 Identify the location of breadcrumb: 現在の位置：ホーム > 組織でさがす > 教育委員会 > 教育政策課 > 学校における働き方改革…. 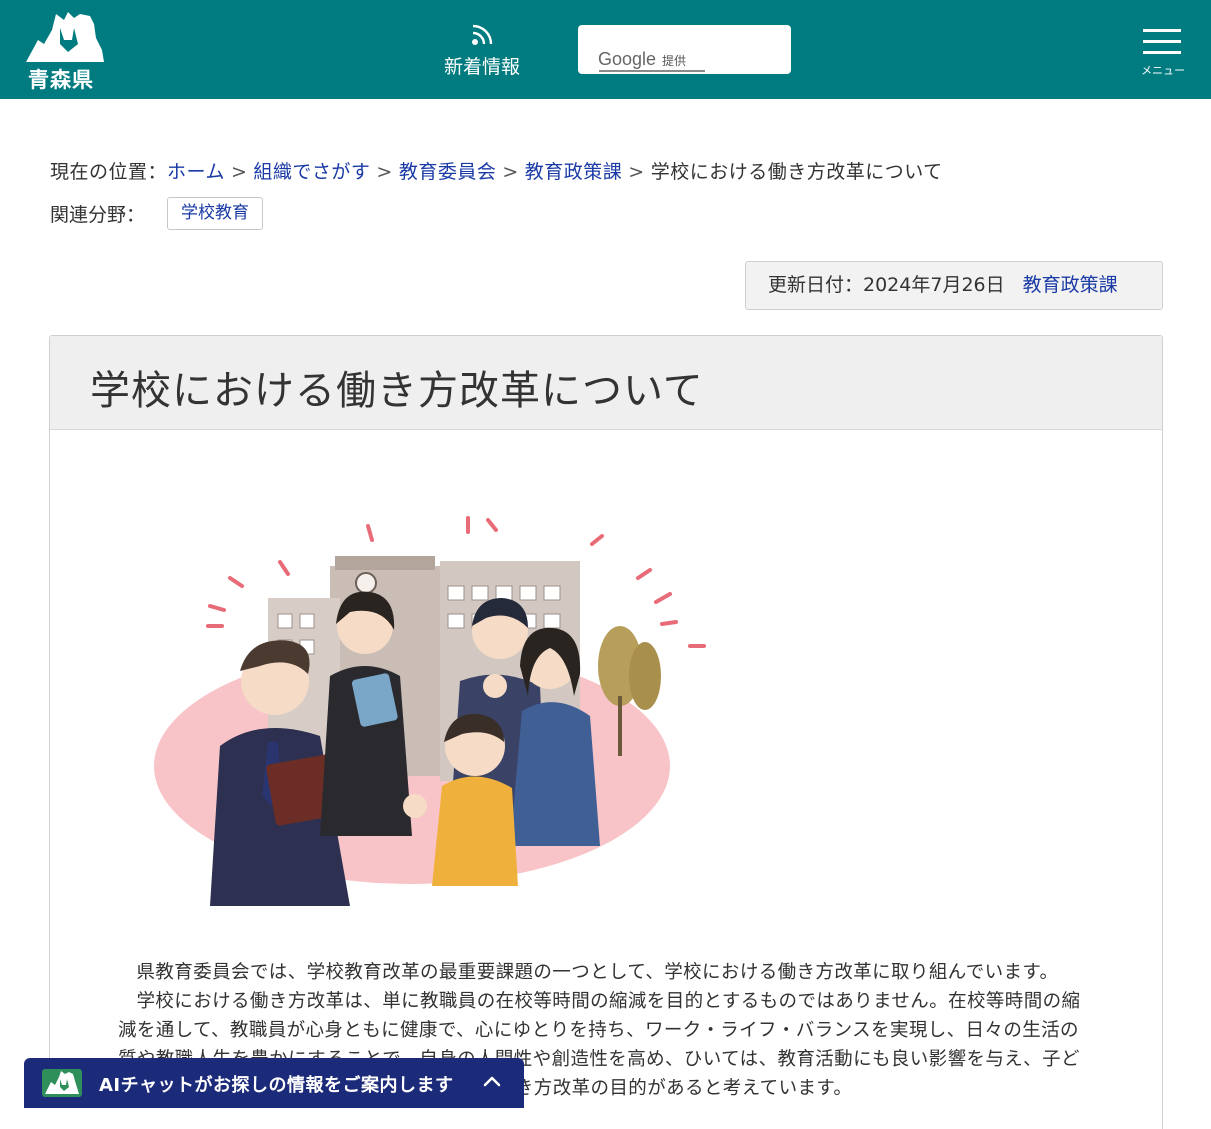
(496, 172).